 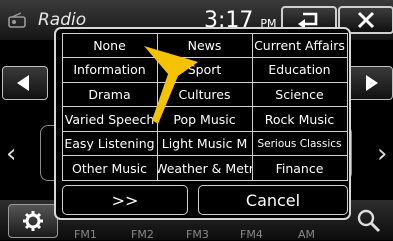 I want to click on category-option: News, so click(x=204, y=45).